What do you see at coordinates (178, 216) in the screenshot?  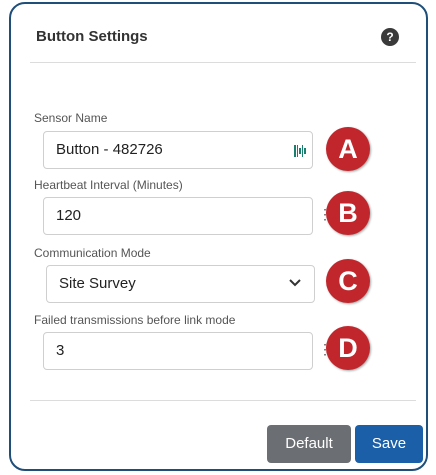 I see `heartbeat-interval-input: 120` at bounding box center [178, 216].